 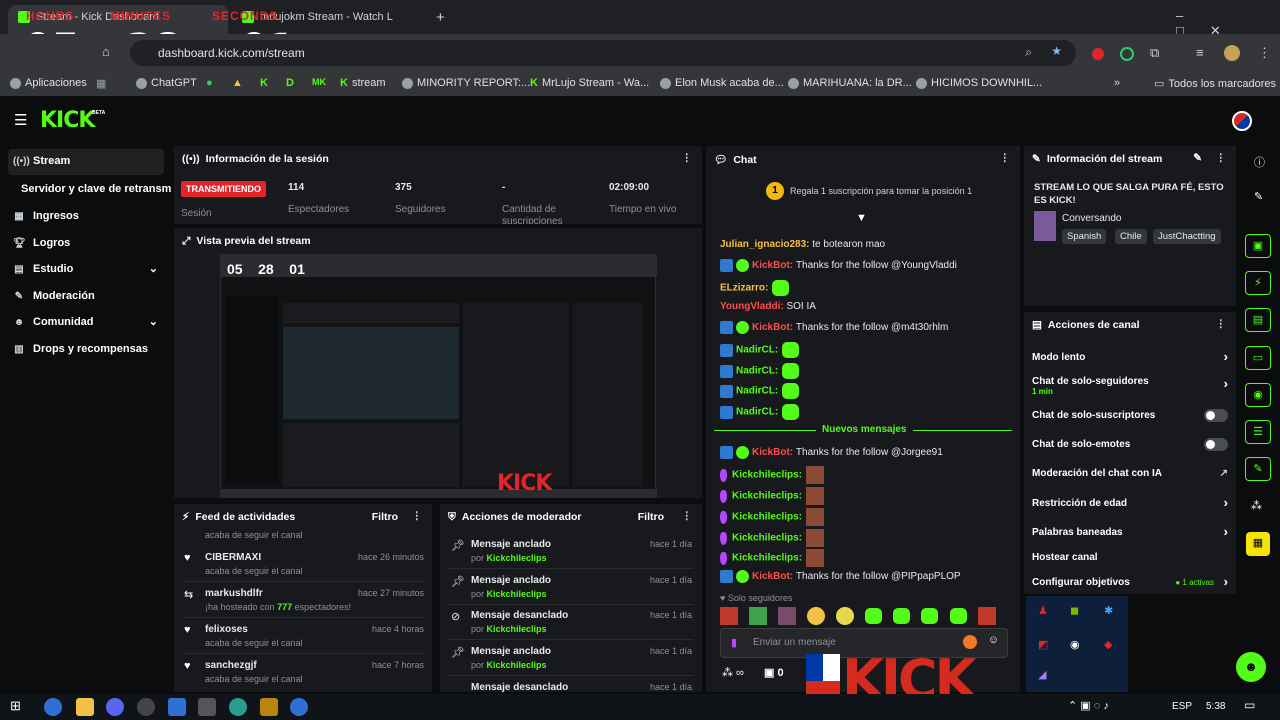 I want to click on followers-only-action: Chat de solo-seguidores 1 min ›, so click(x=1130, y=389).